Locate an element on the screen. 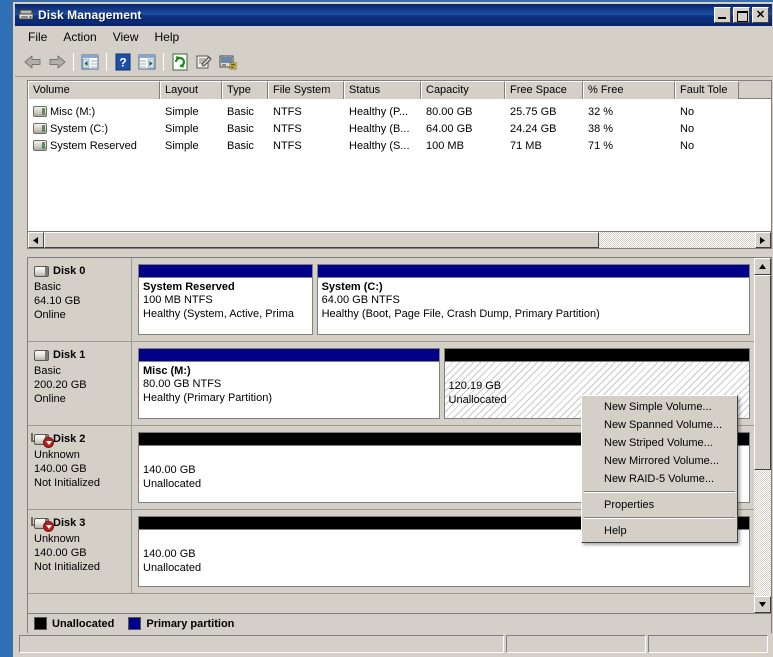  graph-vertical-scrollbar is located at coordinates (762, 435).